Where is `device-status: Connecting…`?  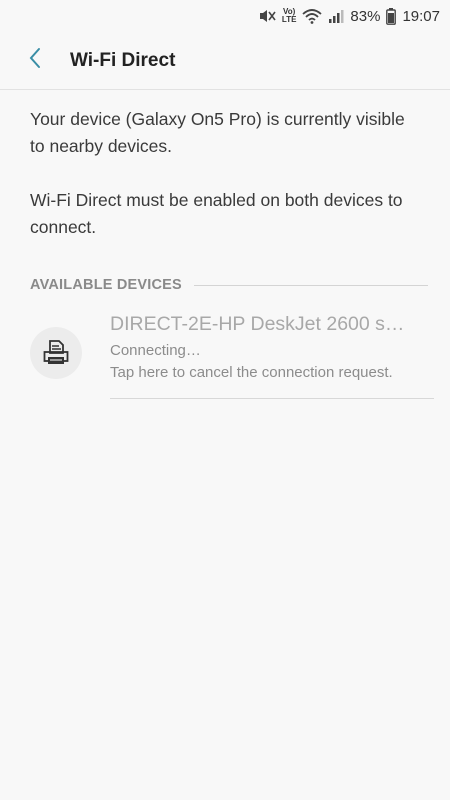 device-status: Connecting… is located at coordinates (155, 350).